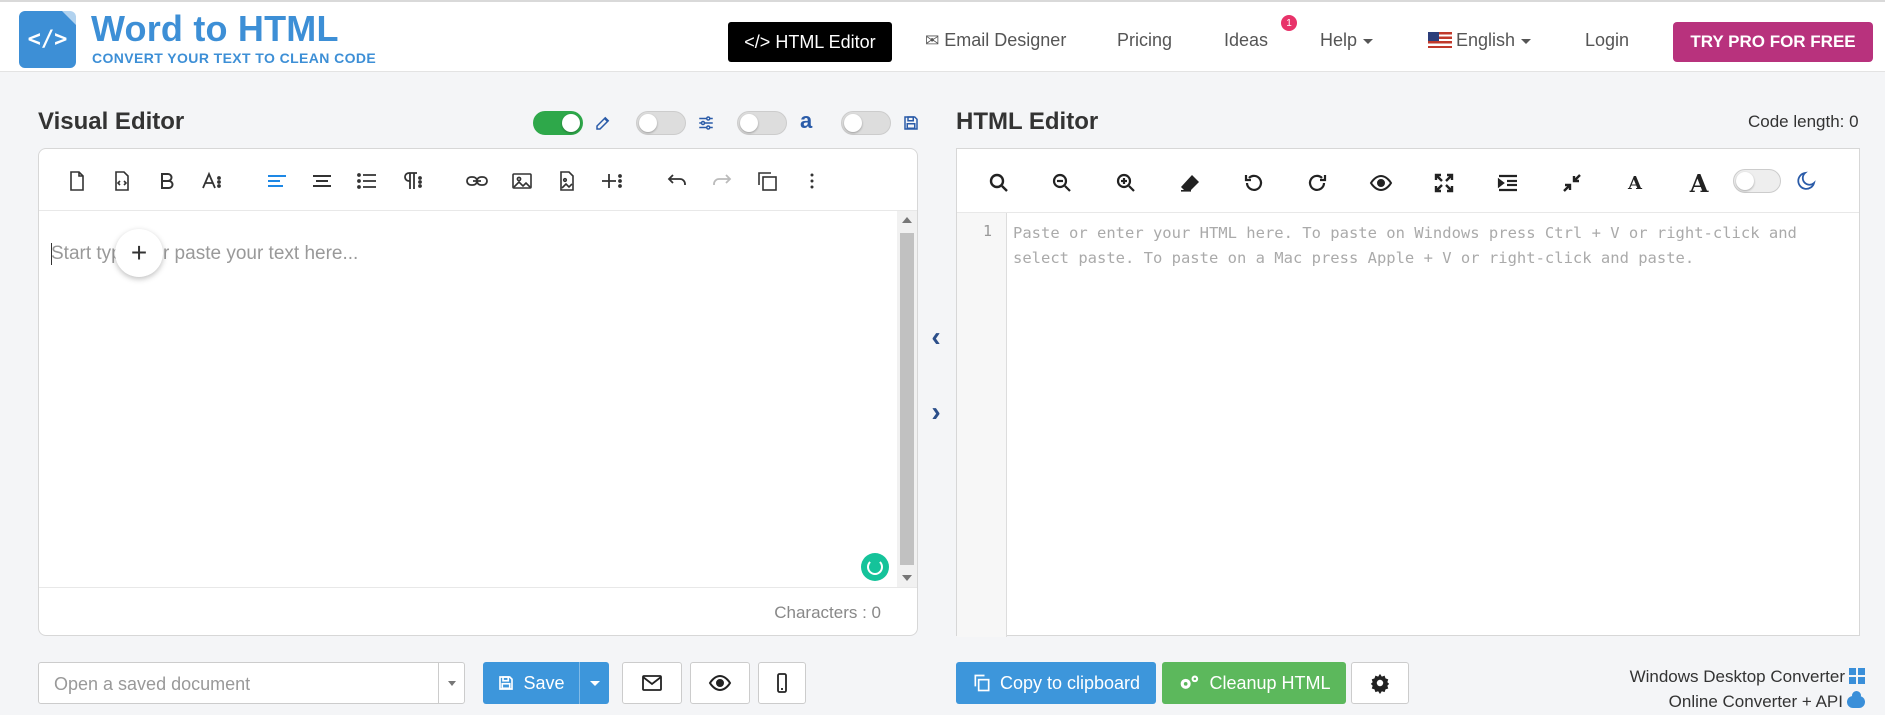 Image resolution: width=1885 pixels, height=715 pixels. What do you see at coordinates (806, 120) in the screenshot?
I see `amazon-icon: a` at bounding box center [806, 120].